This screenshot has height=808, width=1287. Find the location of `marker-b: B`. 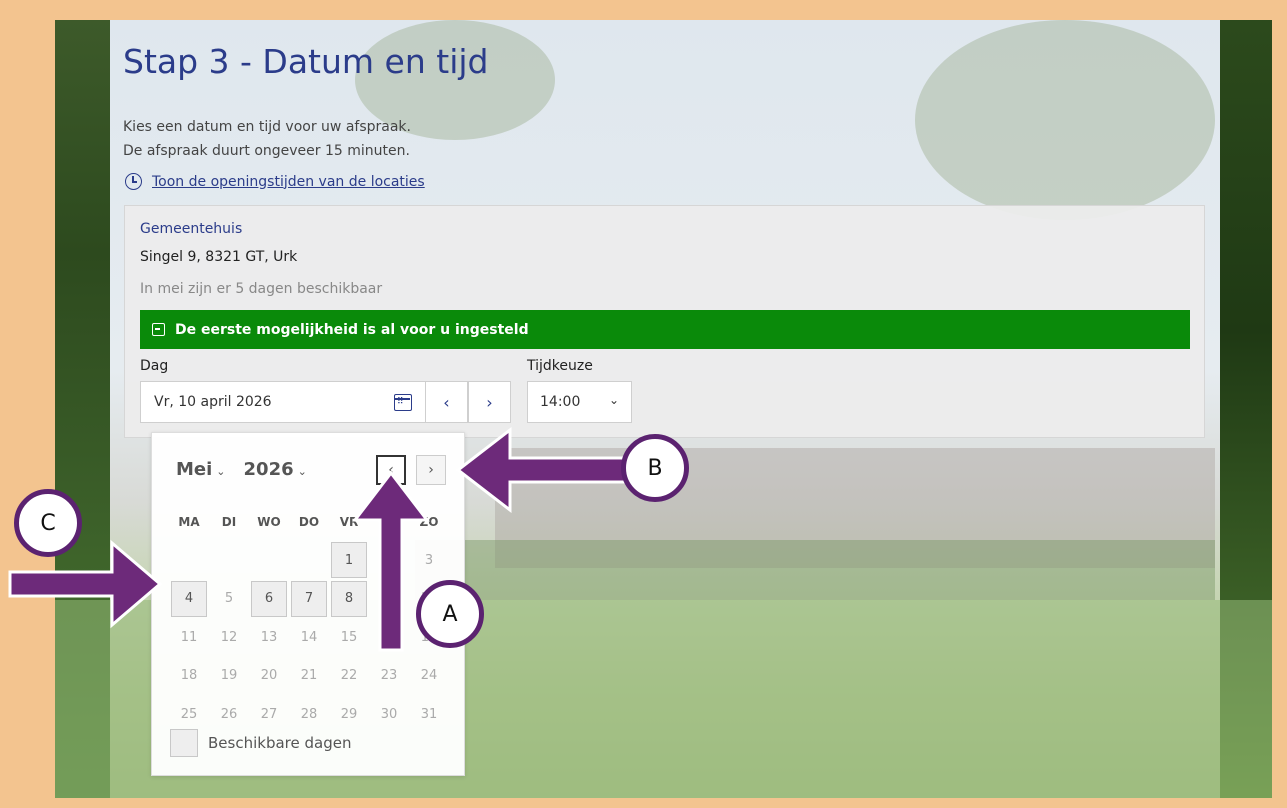

marker-b: B is located at coordinates (655, 468).